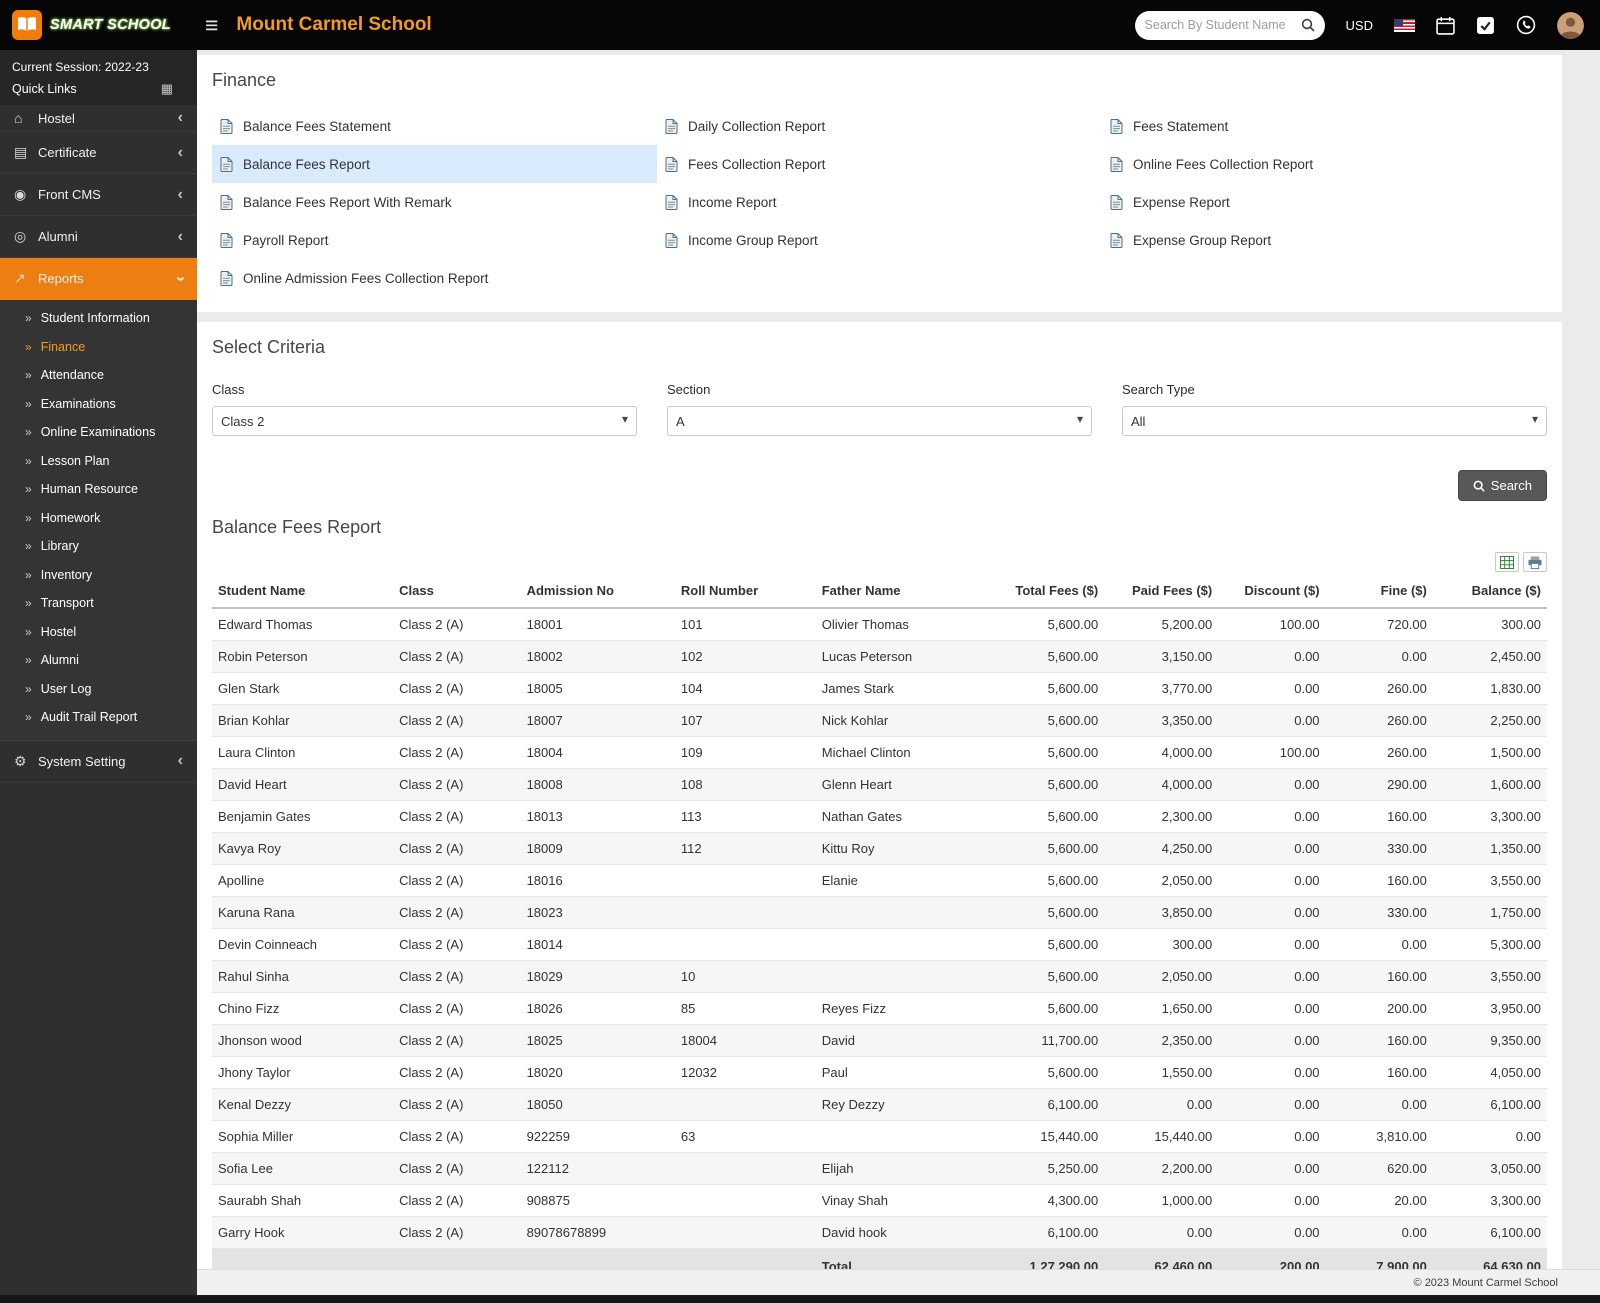 The image size is (1600, 1303). I want to click on sidebar-subitem-lesson-plan: » Lesson Plan, so click(98, 461).